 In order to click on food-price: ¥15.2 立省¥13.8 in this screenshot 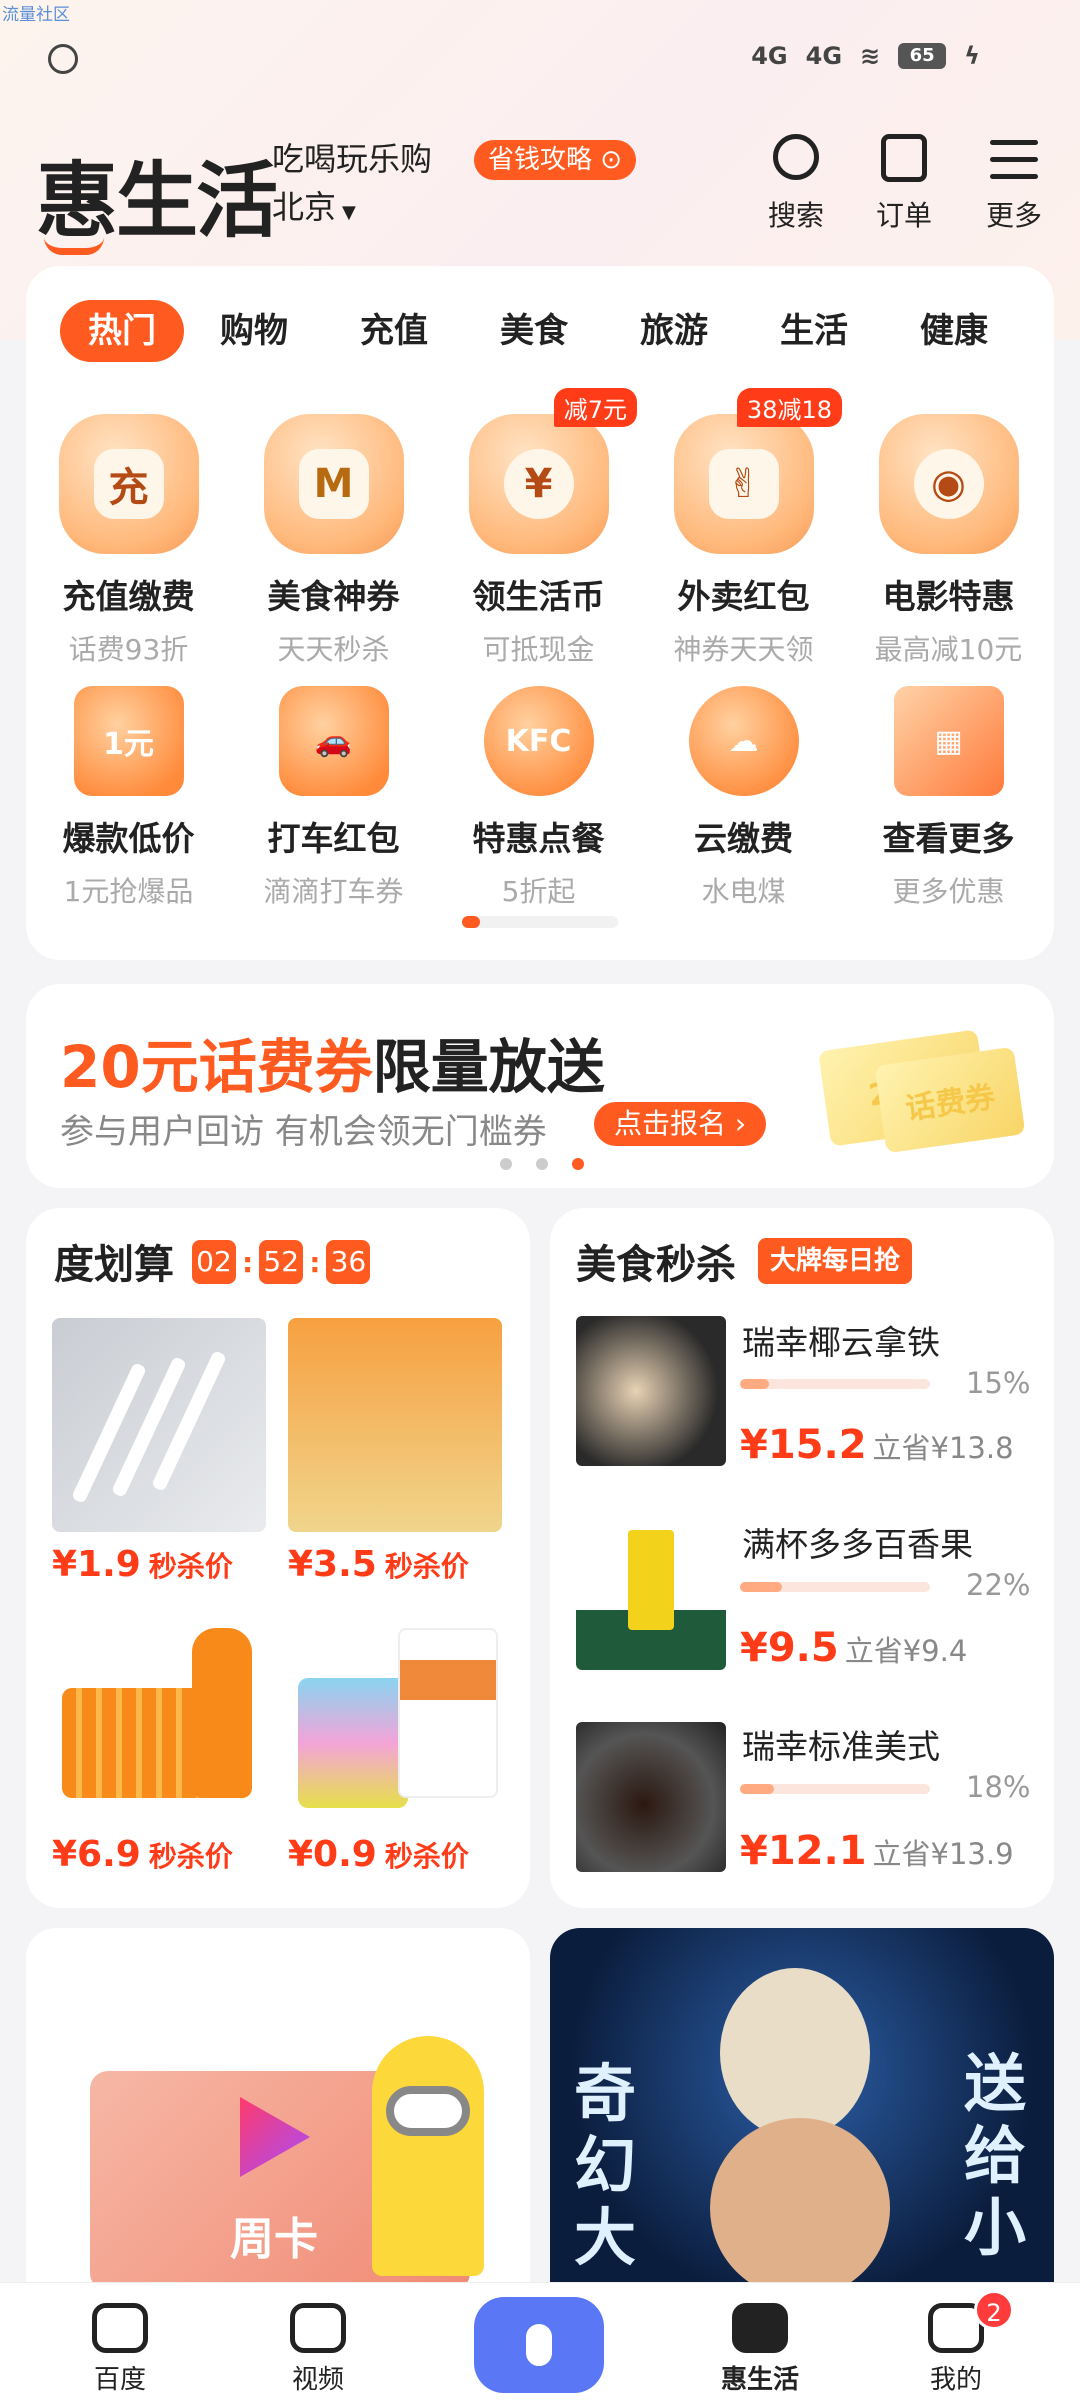, I will do `click(877, 1445)`.